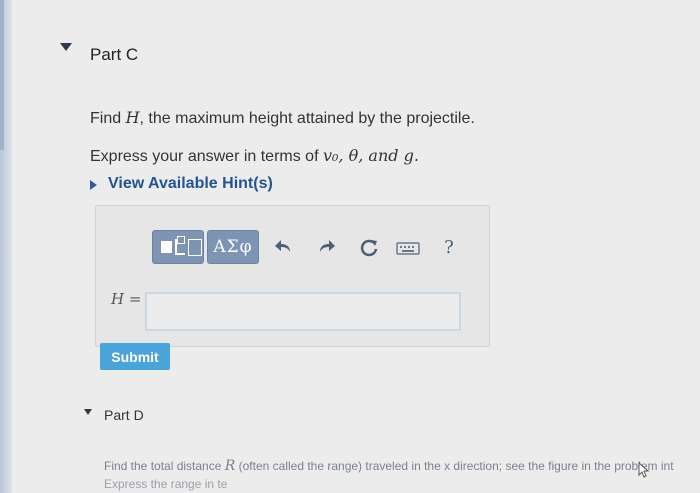  What do you see at coordinates (233, 247) in the screenshot?
I see `symbols-button: ΑΣφ` at bounding box center [233, 247].